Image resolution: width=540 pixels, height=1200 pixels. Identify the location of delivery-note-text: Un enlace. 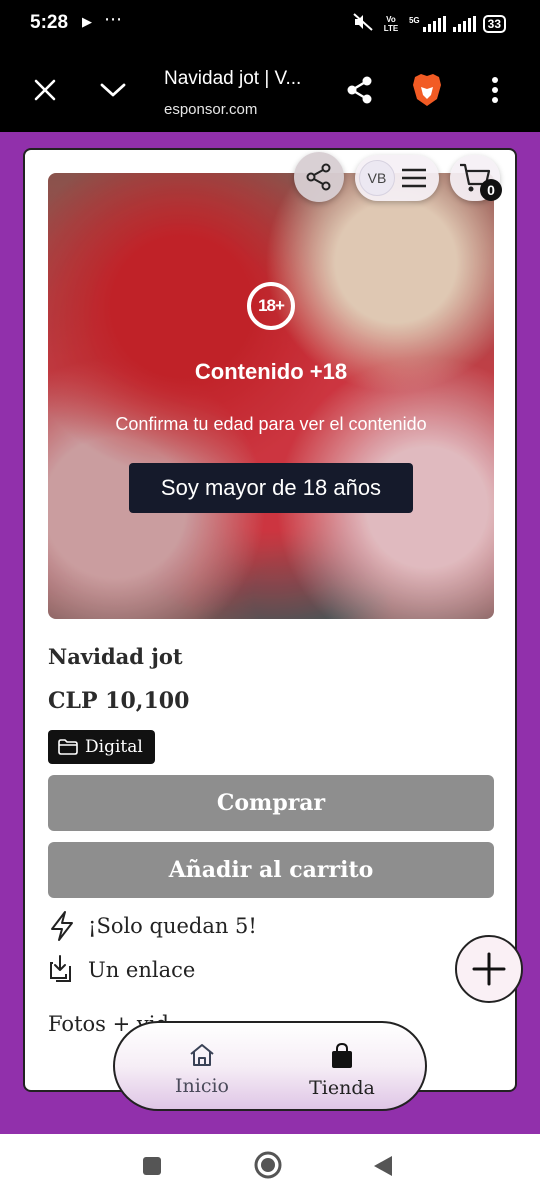
(142, 970).